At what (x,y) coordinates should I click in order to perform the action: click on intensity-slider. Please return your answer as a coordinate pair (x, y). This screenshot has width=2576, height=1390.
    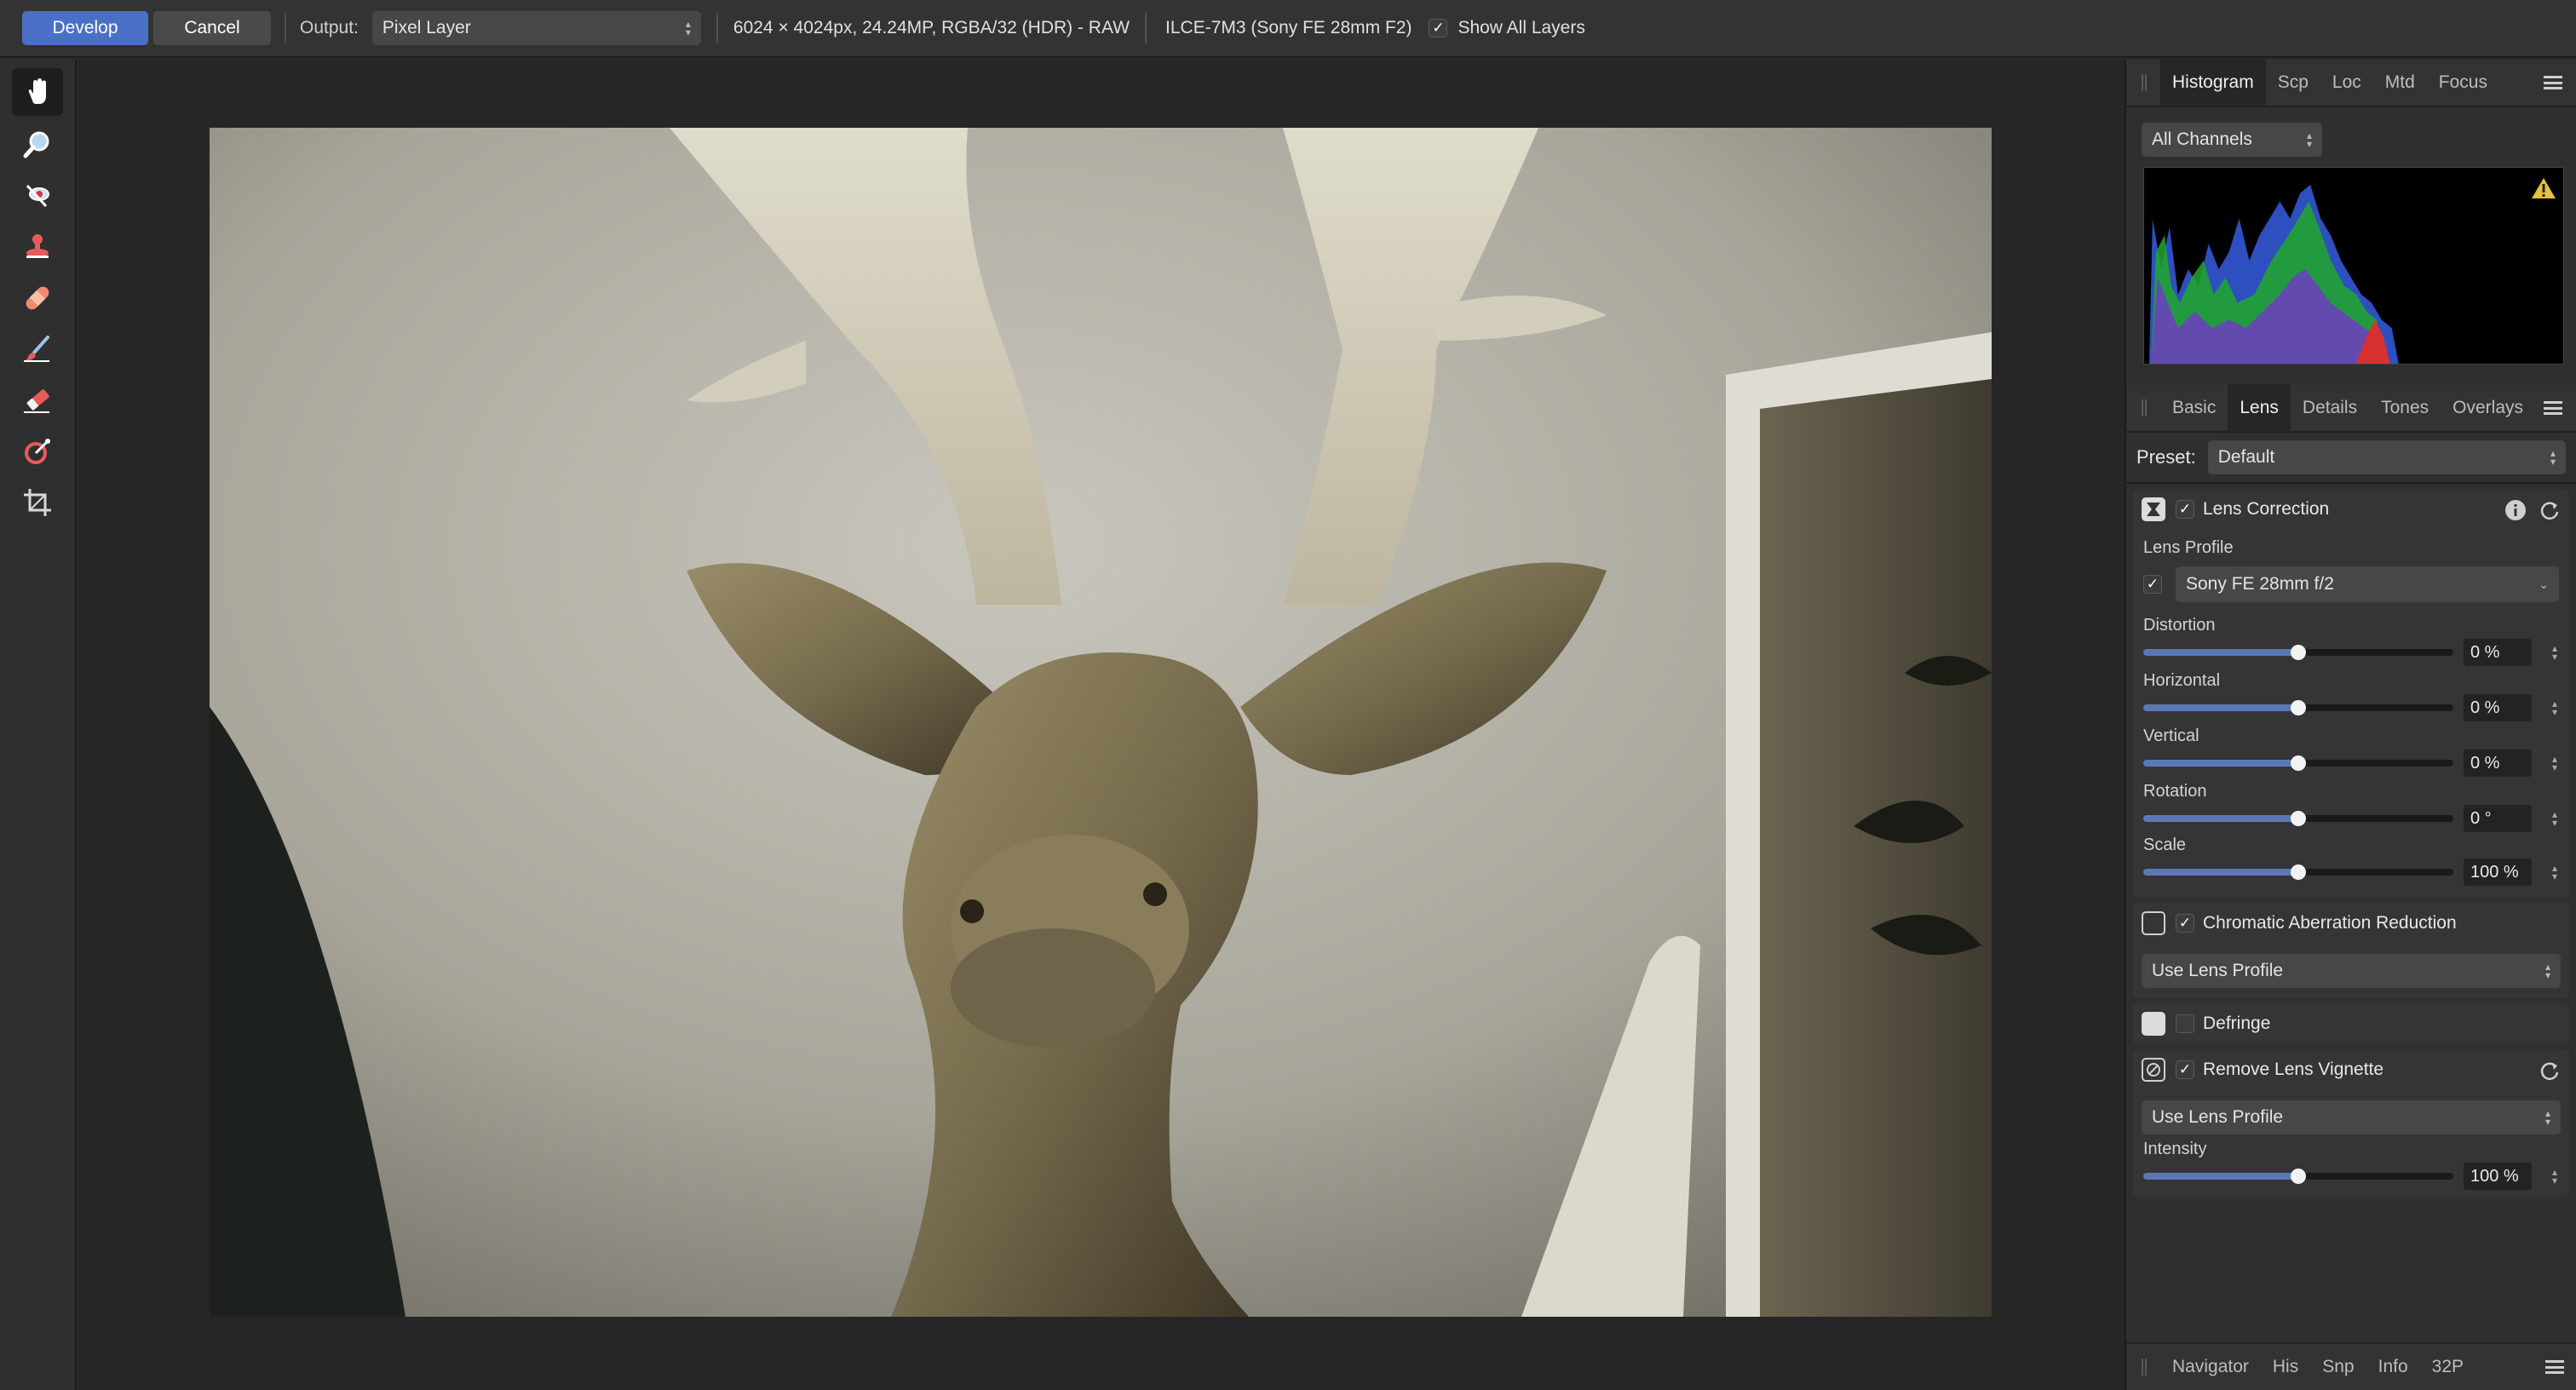
    Looking at the image, I should click on (2298, 1176).